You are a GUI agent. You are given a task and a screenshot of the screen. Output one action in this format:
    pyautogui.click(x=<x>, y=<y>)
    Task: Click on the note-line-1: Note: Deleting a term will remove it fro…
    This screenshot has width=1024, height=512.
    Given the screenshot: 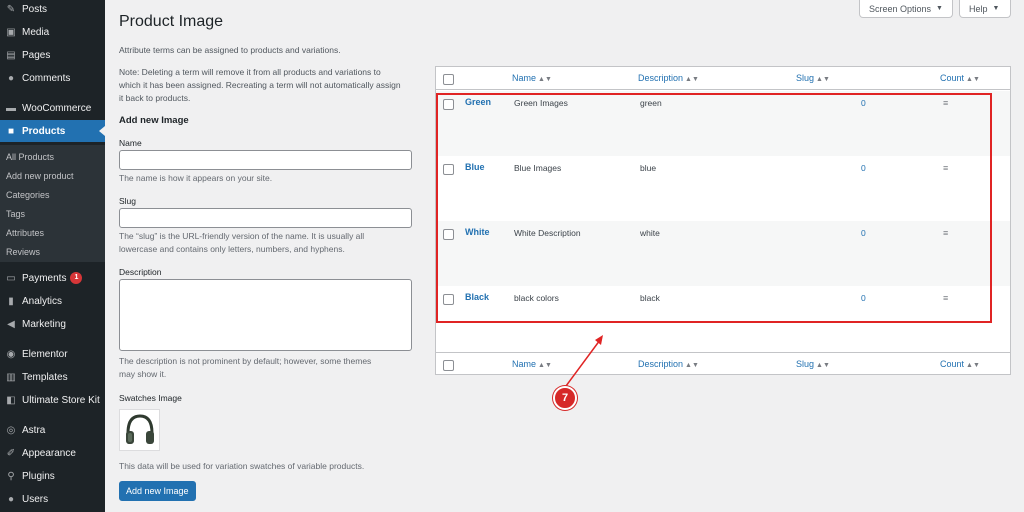 What is the action you would take?
    pyautogui.click(x=250, y=72)
    